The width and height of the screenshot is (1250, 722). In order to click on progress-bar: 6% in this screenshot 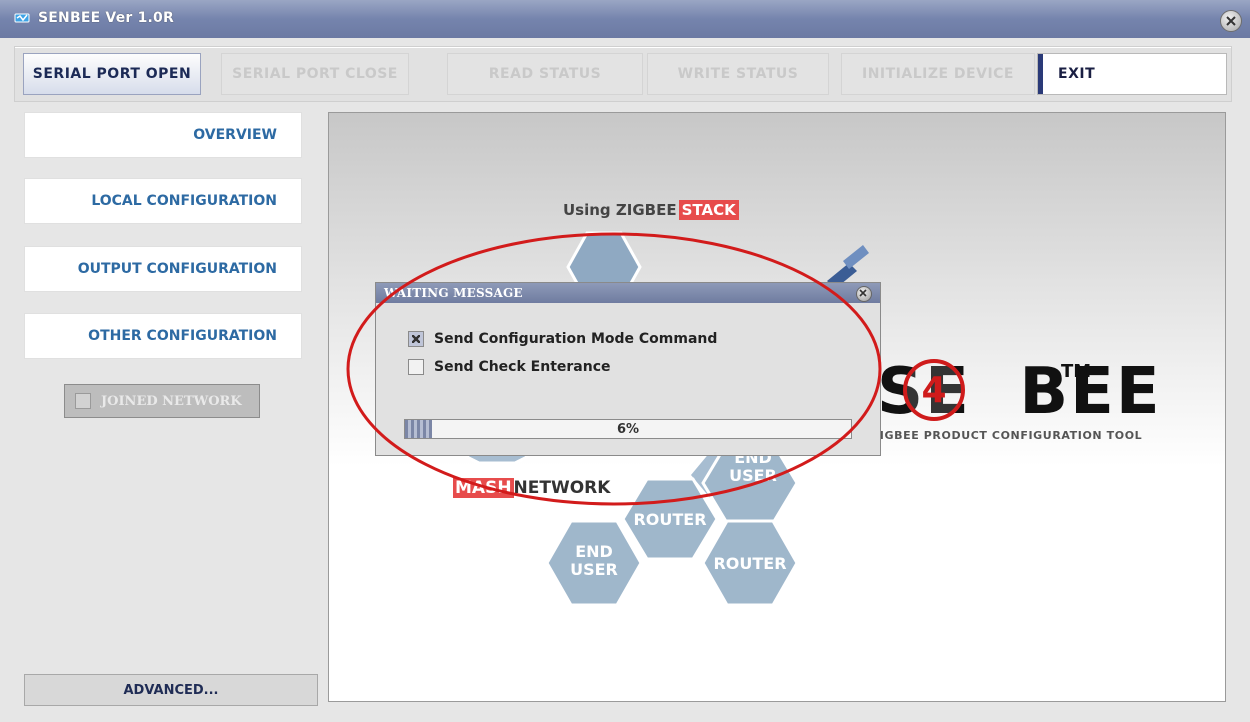, I will do `click(628, 429)`.